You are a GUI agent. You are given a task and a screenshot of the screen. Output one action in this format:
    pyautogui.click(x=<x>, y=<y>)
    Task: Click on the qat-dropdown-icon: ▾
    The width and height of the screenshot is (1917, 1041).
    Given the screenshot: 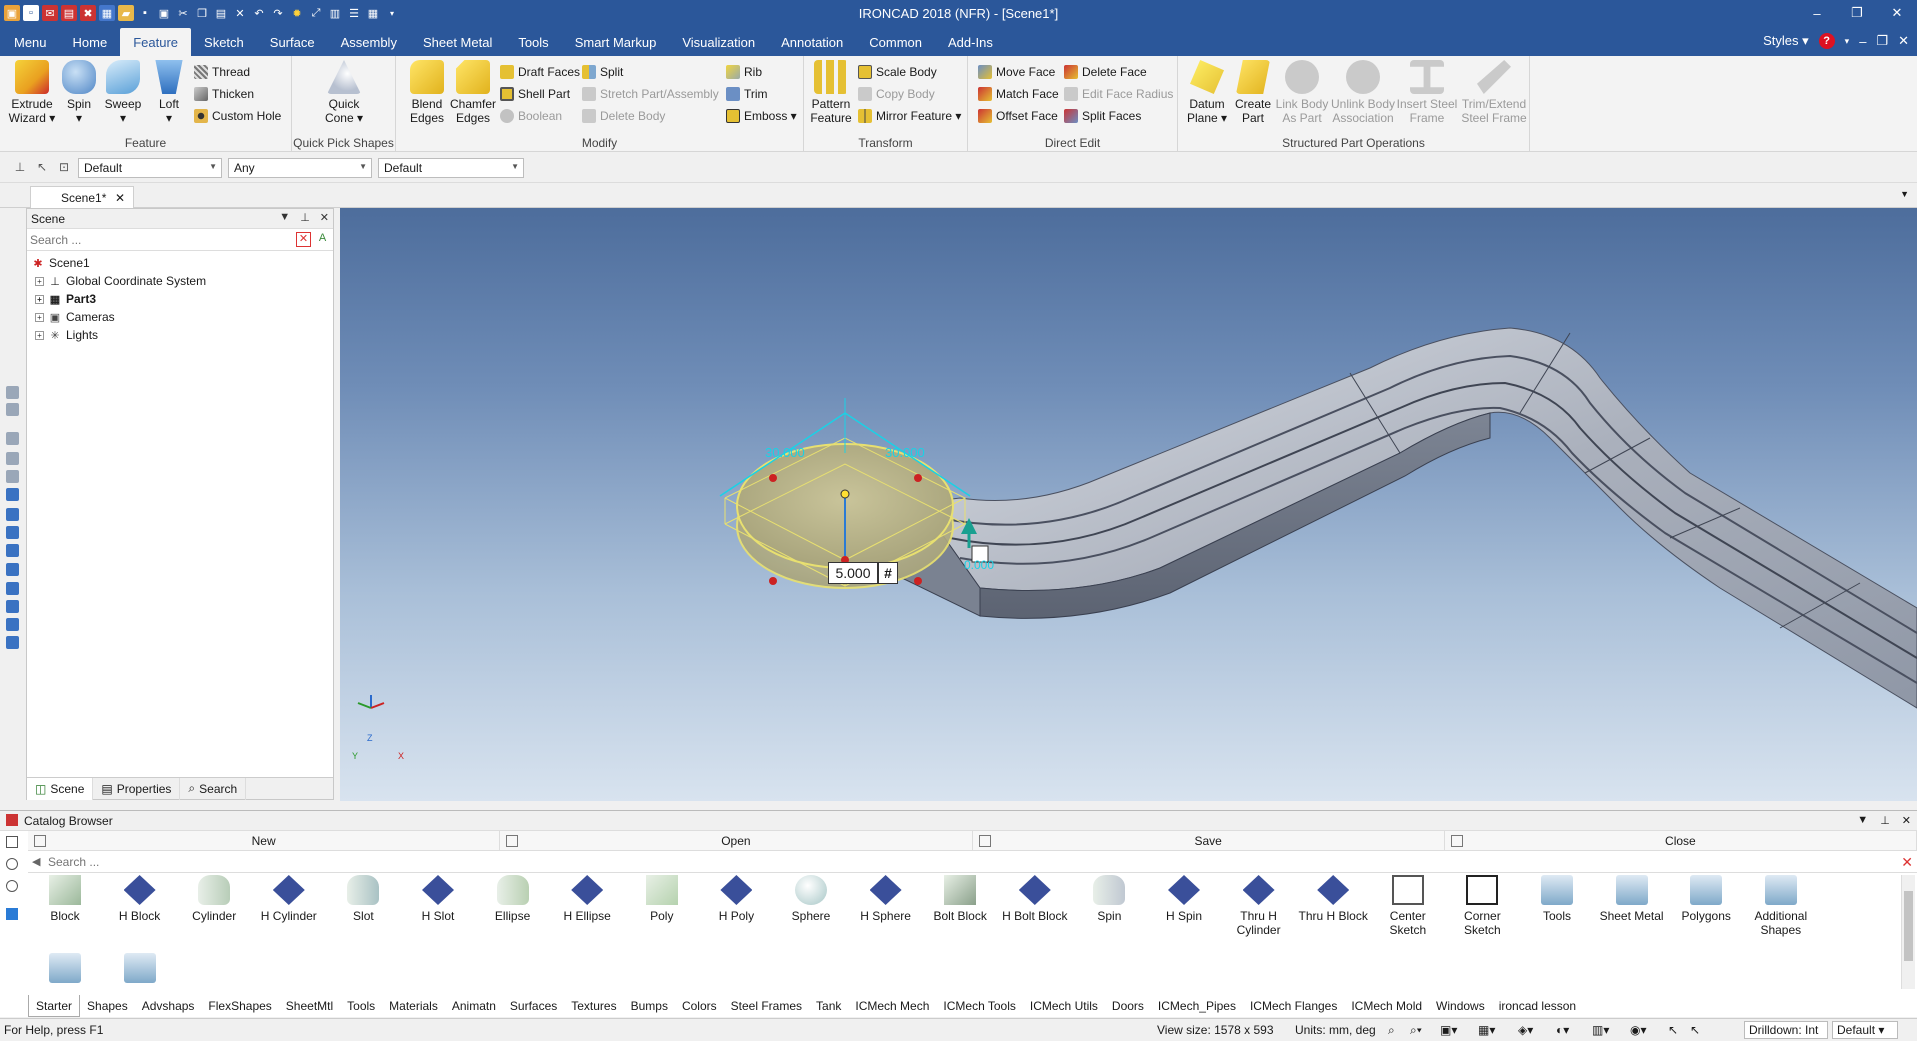 What is the action you would take?
    pyautogui.click(x=392, y=13)
    